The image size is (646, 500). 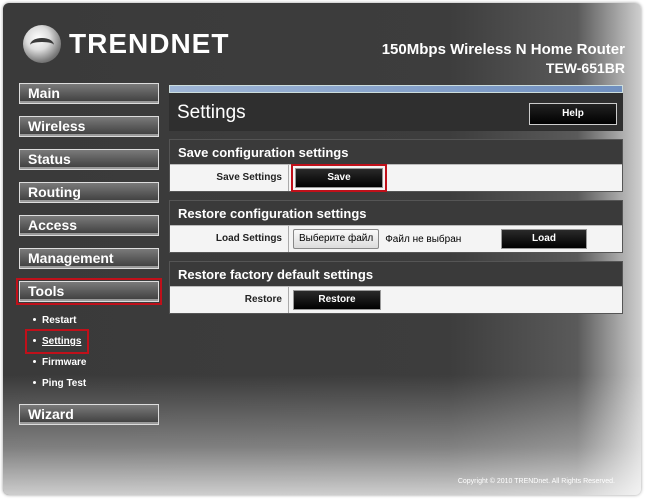 I want to click on save-highlight: Save, so click(x=339, y=178).